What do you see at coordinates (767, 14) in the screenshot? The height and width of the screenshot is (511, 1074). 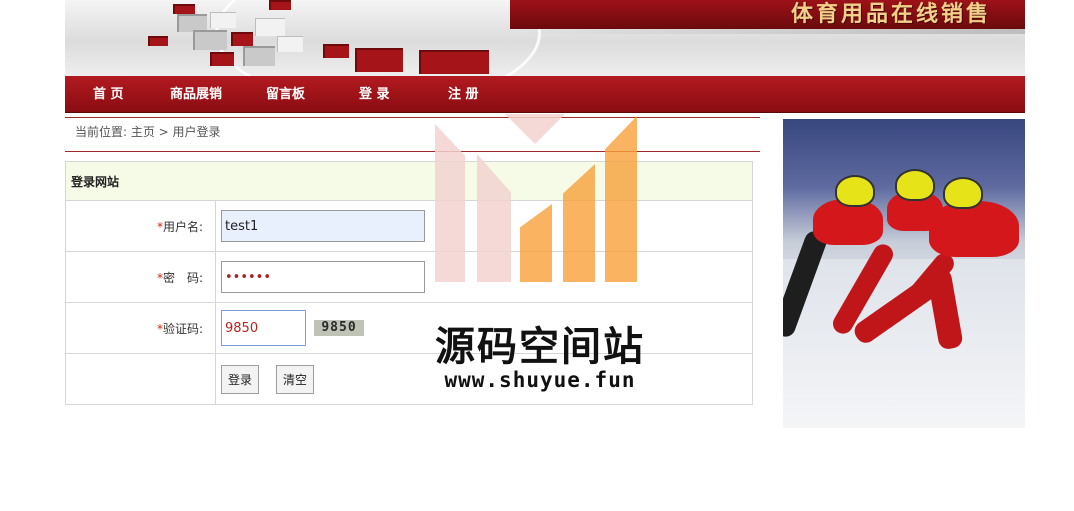 I see `site-title-bar: 体育用品在线销售` at bounding box center [767, 14].